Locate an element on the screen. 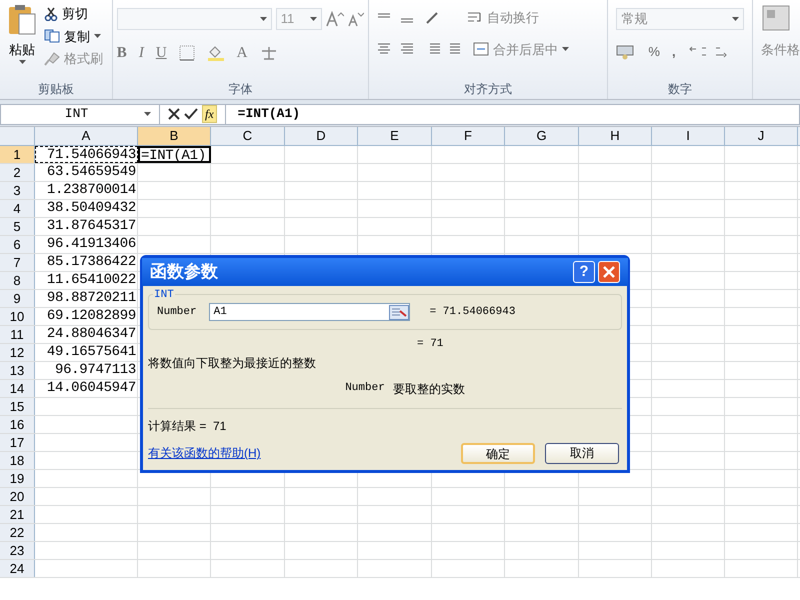  formula-field: =INT(A1) is located at coordinates (512, 114).